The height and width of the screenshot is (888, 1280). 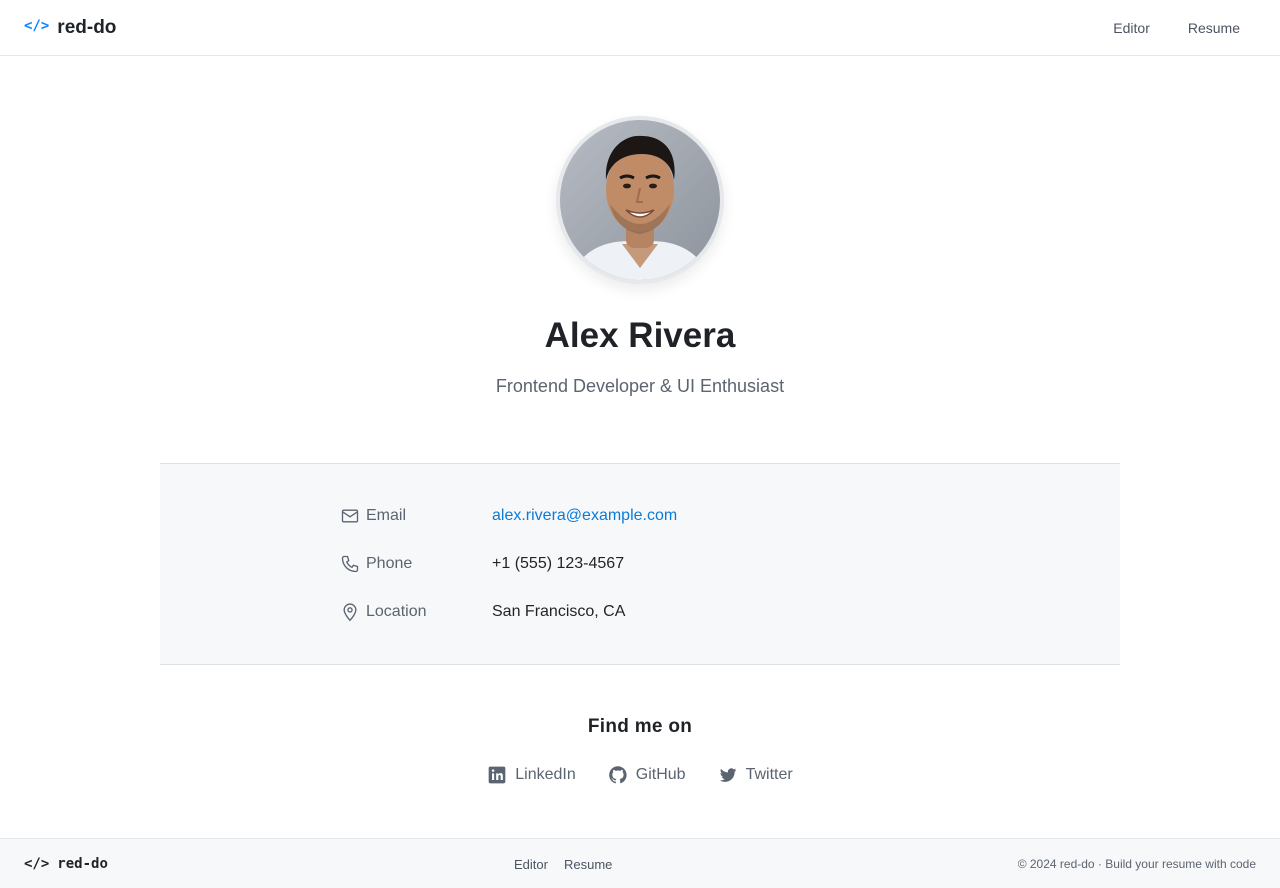 What do you see at coordinates (640, 386) in the screenshot?
I see `profile-tagline: Frontend Developer & UI Enthusiast` at bounding box center [640, 386].